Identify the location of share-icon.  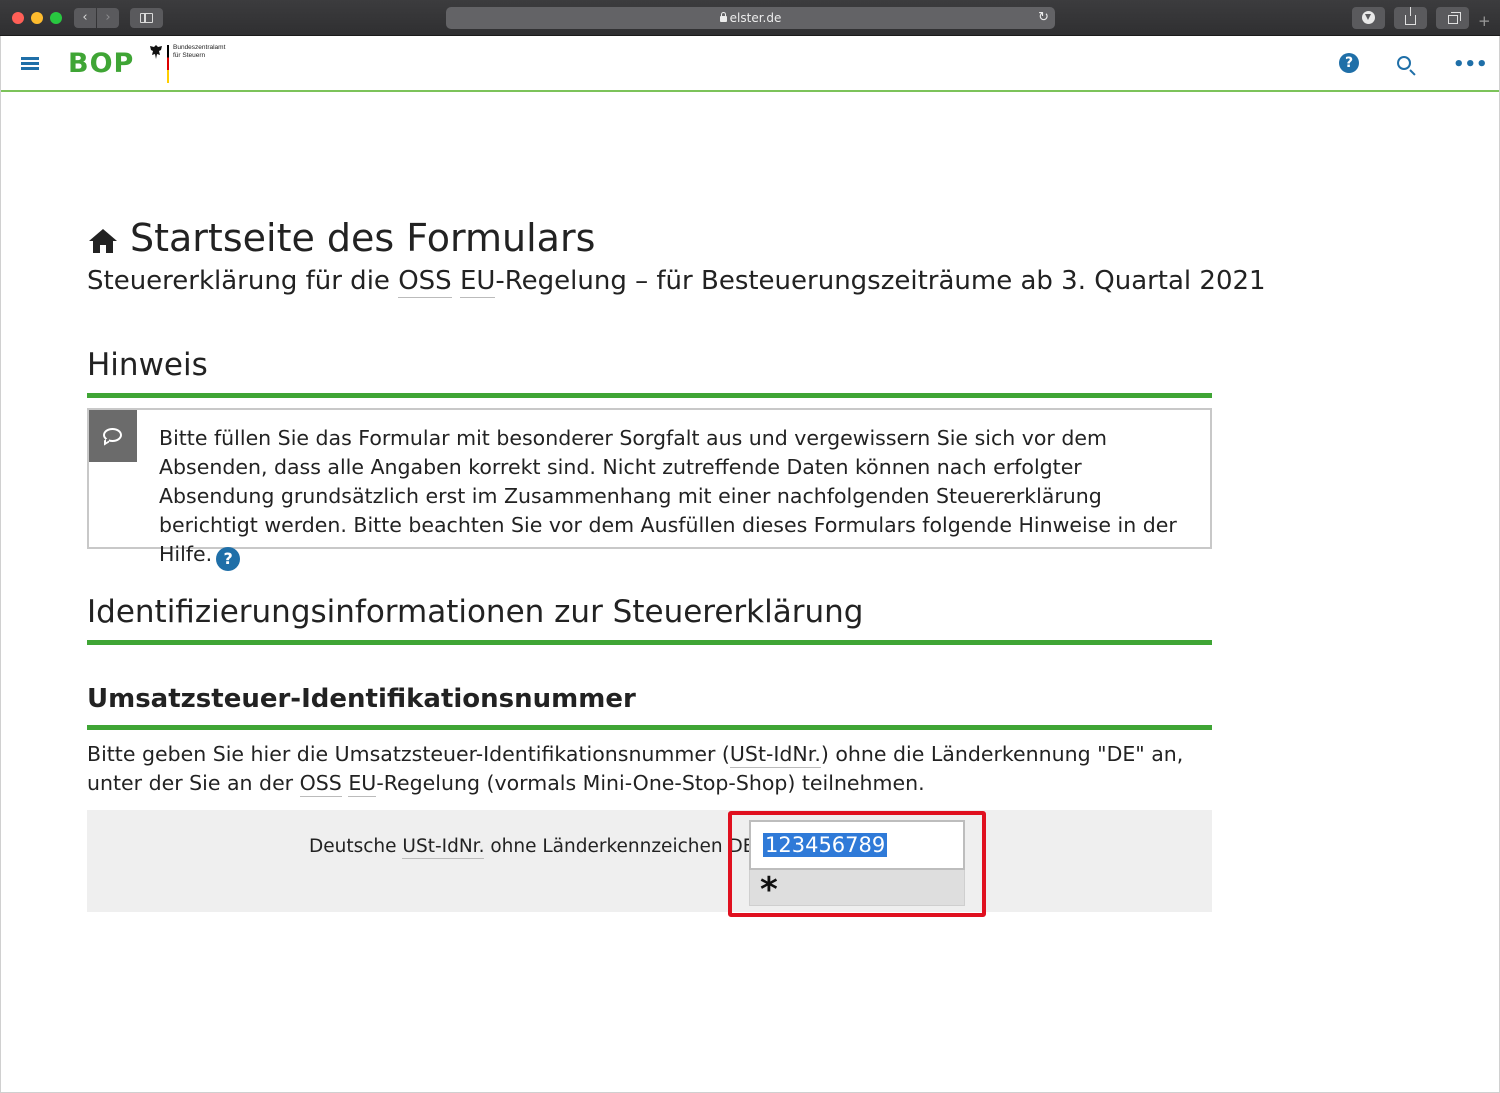
(1410, 16).